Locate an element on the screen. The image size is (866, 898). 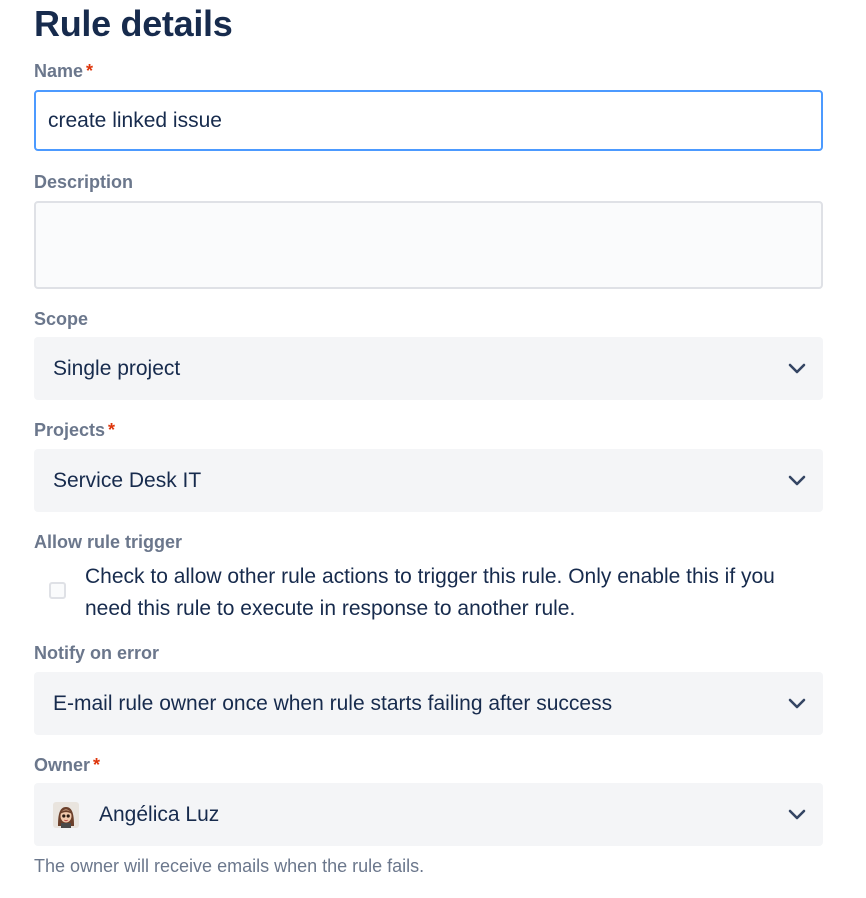
owner-label: Owner * is located at coordinates (67, 765).